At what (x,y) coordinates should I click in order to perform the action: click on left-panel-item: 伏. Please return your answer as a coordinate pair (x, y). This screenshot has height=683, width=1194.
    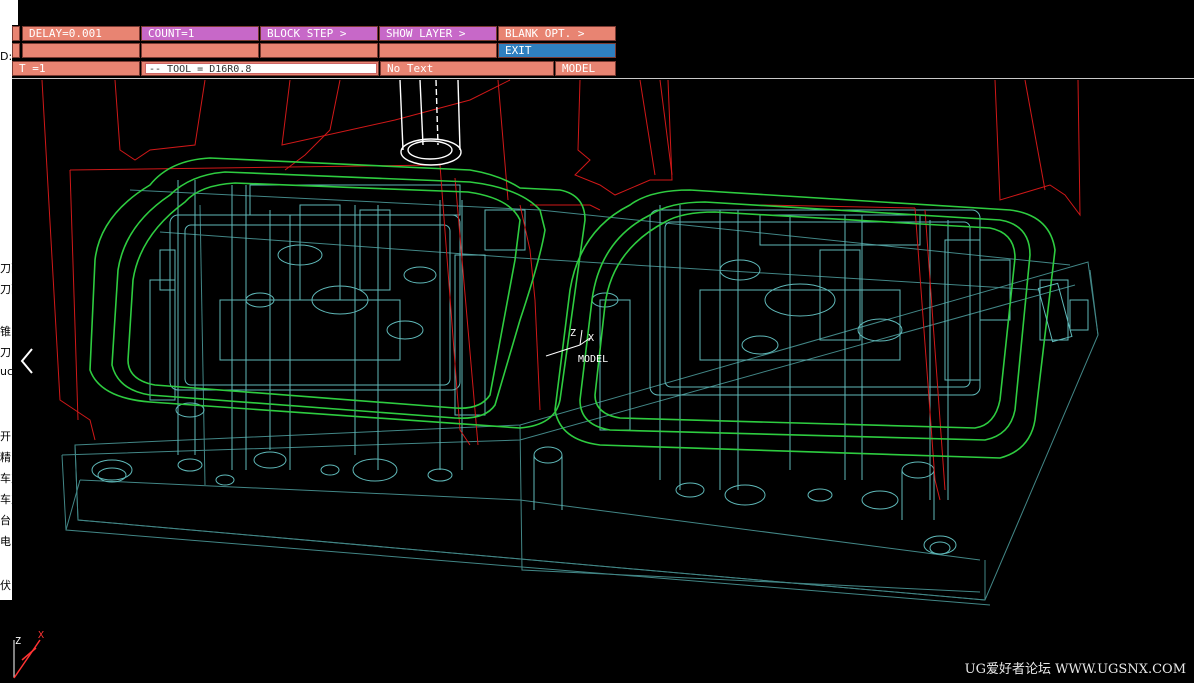
    Looking at the image, I should click on (6, 585).